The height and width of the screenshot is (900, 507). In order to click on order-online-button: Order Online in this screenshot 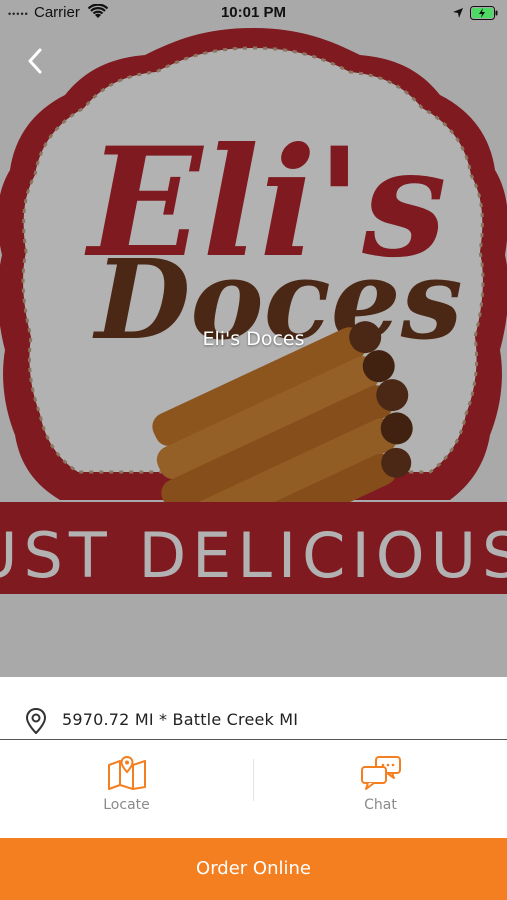, I will do `click(253, 869)`.